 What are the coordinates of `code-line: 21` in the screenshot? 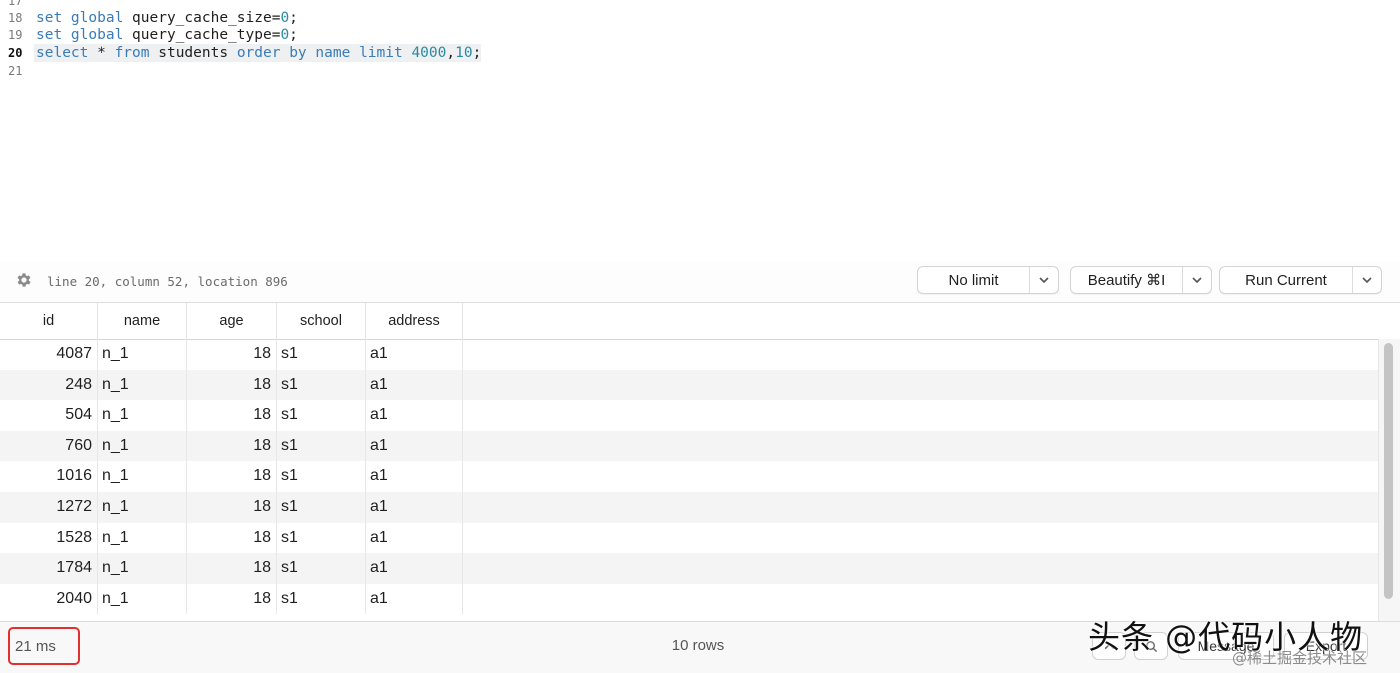 It's located at (18, 71).